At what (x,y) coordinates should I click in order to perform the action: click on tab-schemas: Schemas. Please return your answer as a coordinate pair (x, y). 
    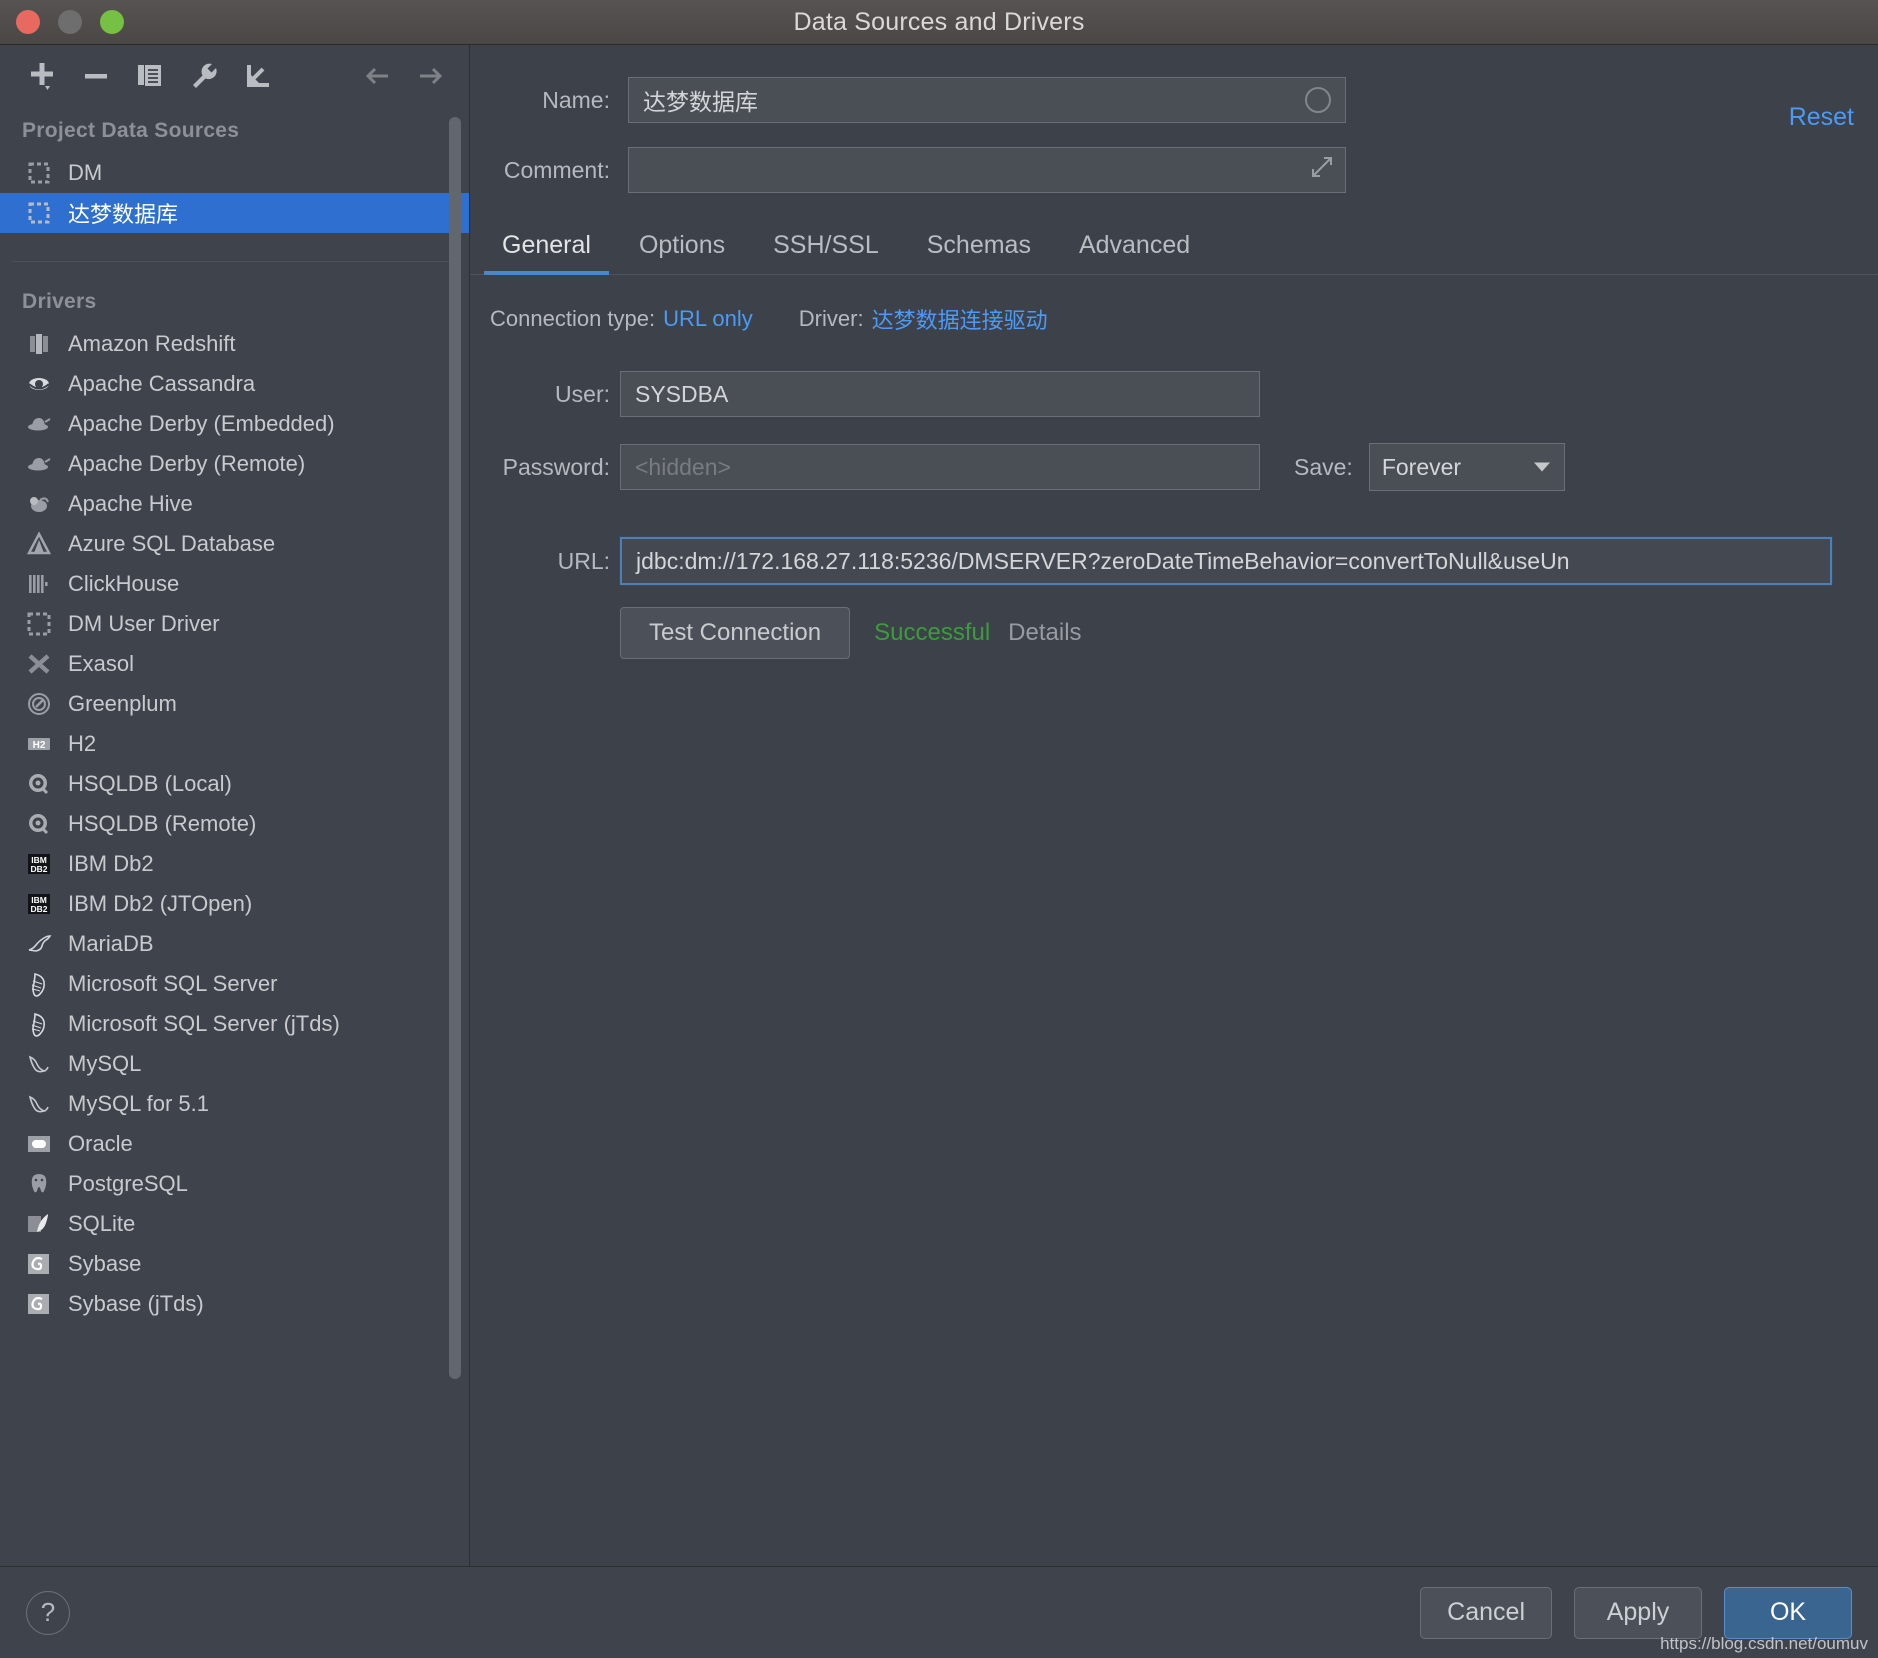
    Looking at the image, I should click on (979, 248).